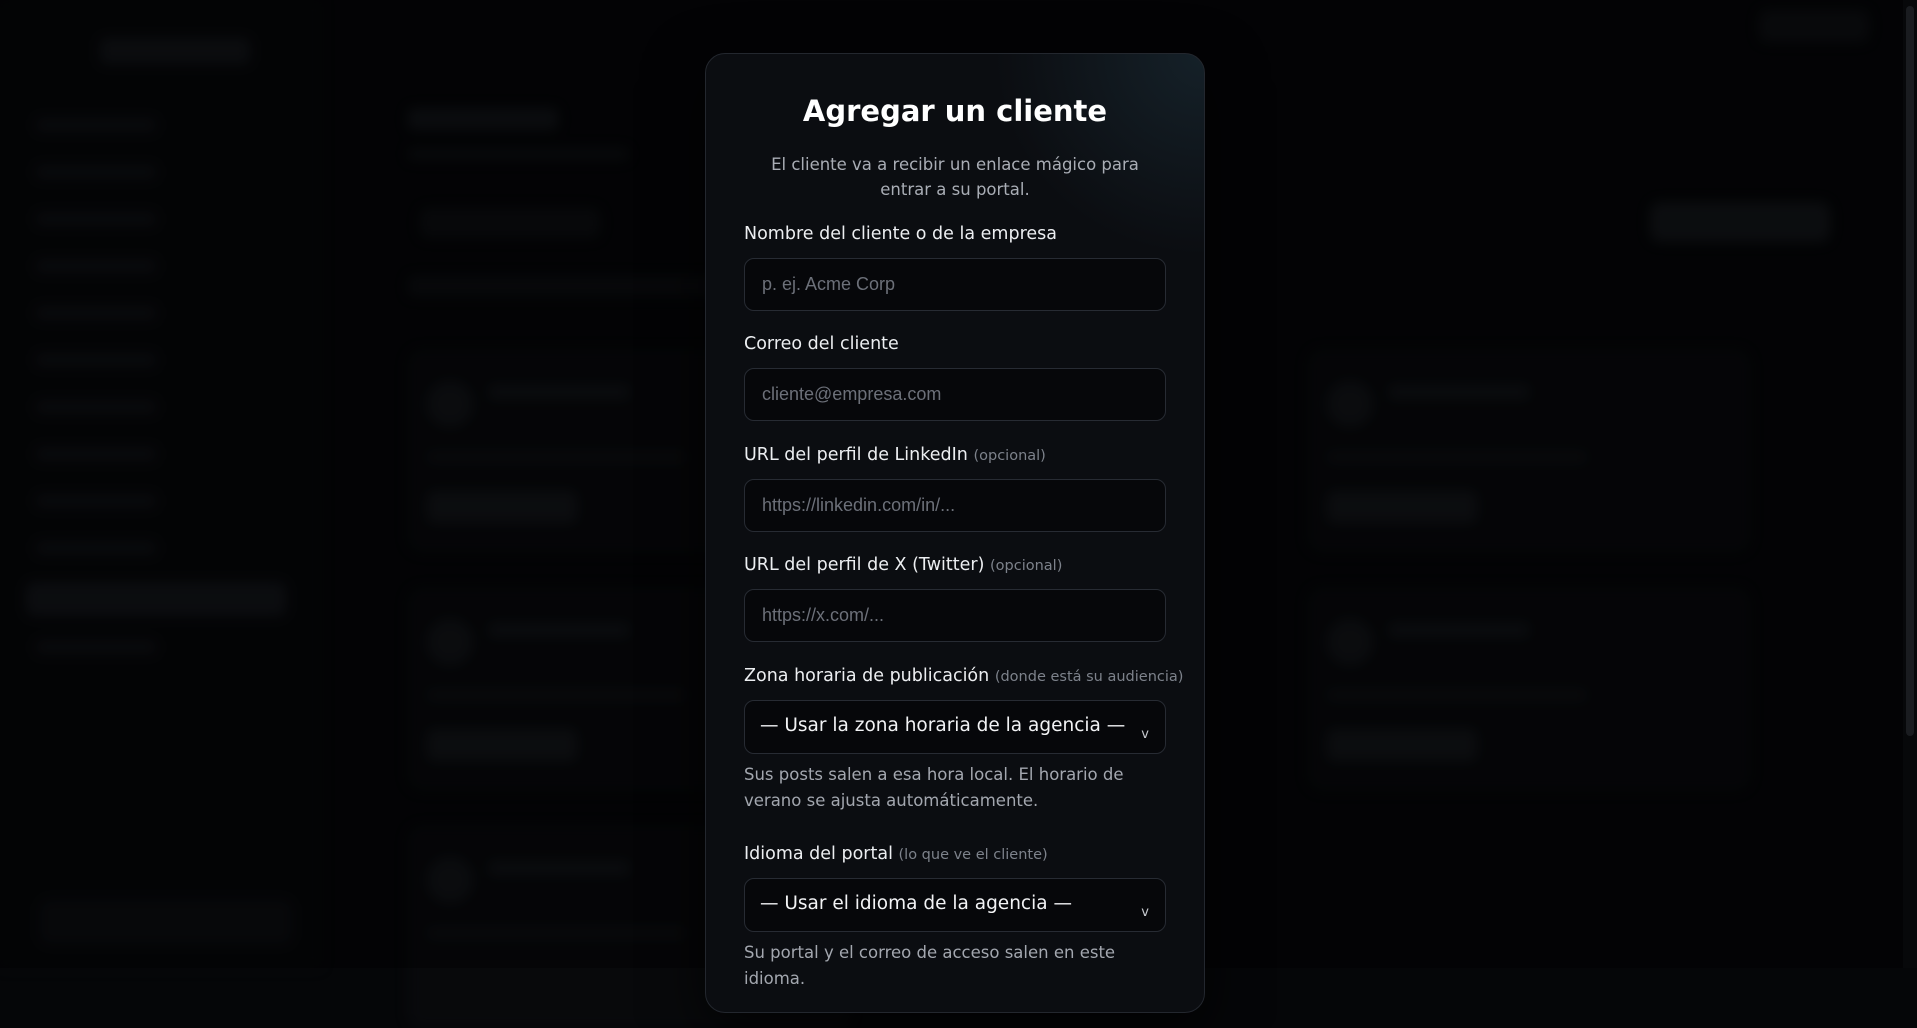  I want to click on client-name-label: Nombre del cliente o de la empresa, so click(900, 234).